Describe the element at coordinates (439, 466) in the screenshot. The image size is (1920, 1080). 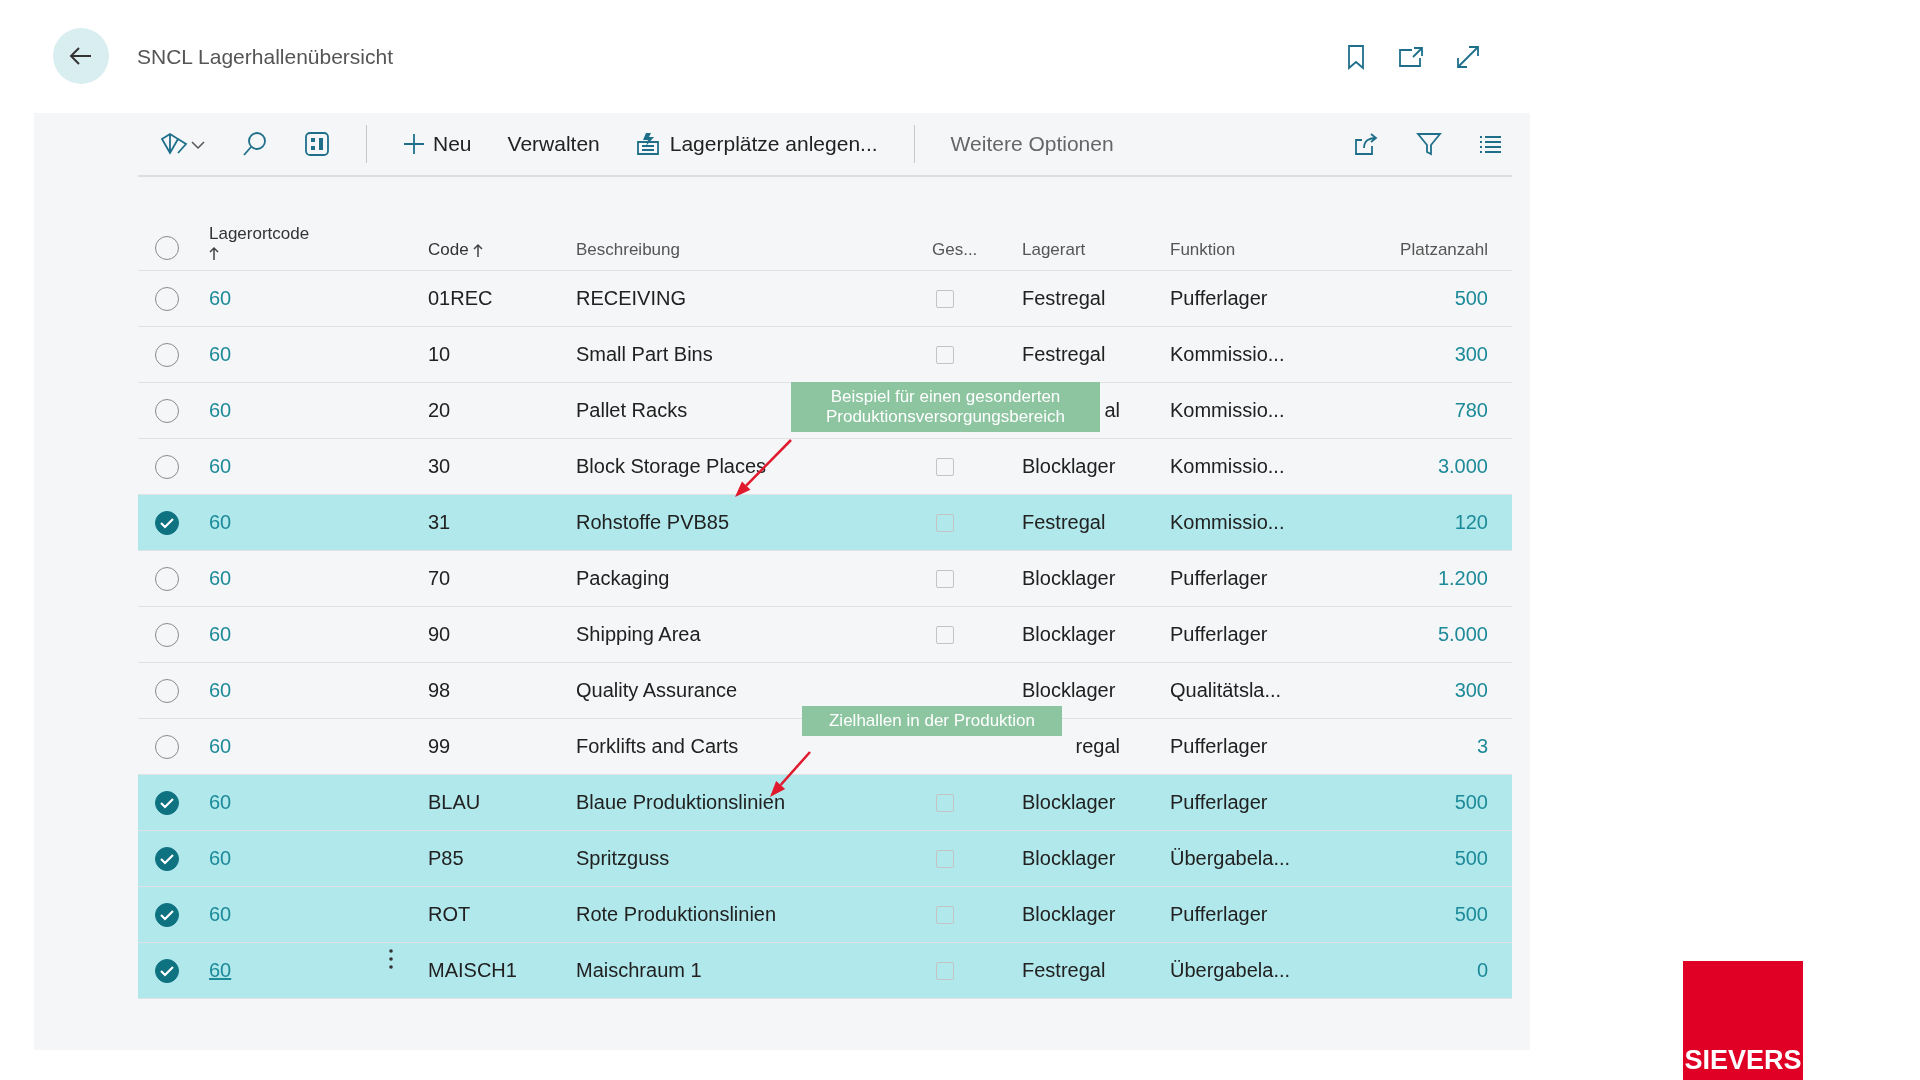
I see `table-cell: 30` at that location.